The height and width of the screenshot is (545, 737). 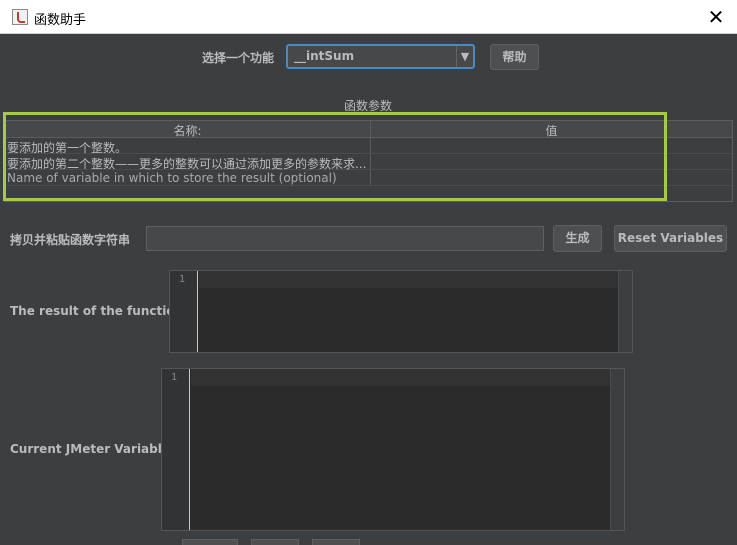 What do you see at coordinates (368, 146) in the screenshot?
I see `table-row: 要添加的第一个整数。` at bounding box center [368, 146].